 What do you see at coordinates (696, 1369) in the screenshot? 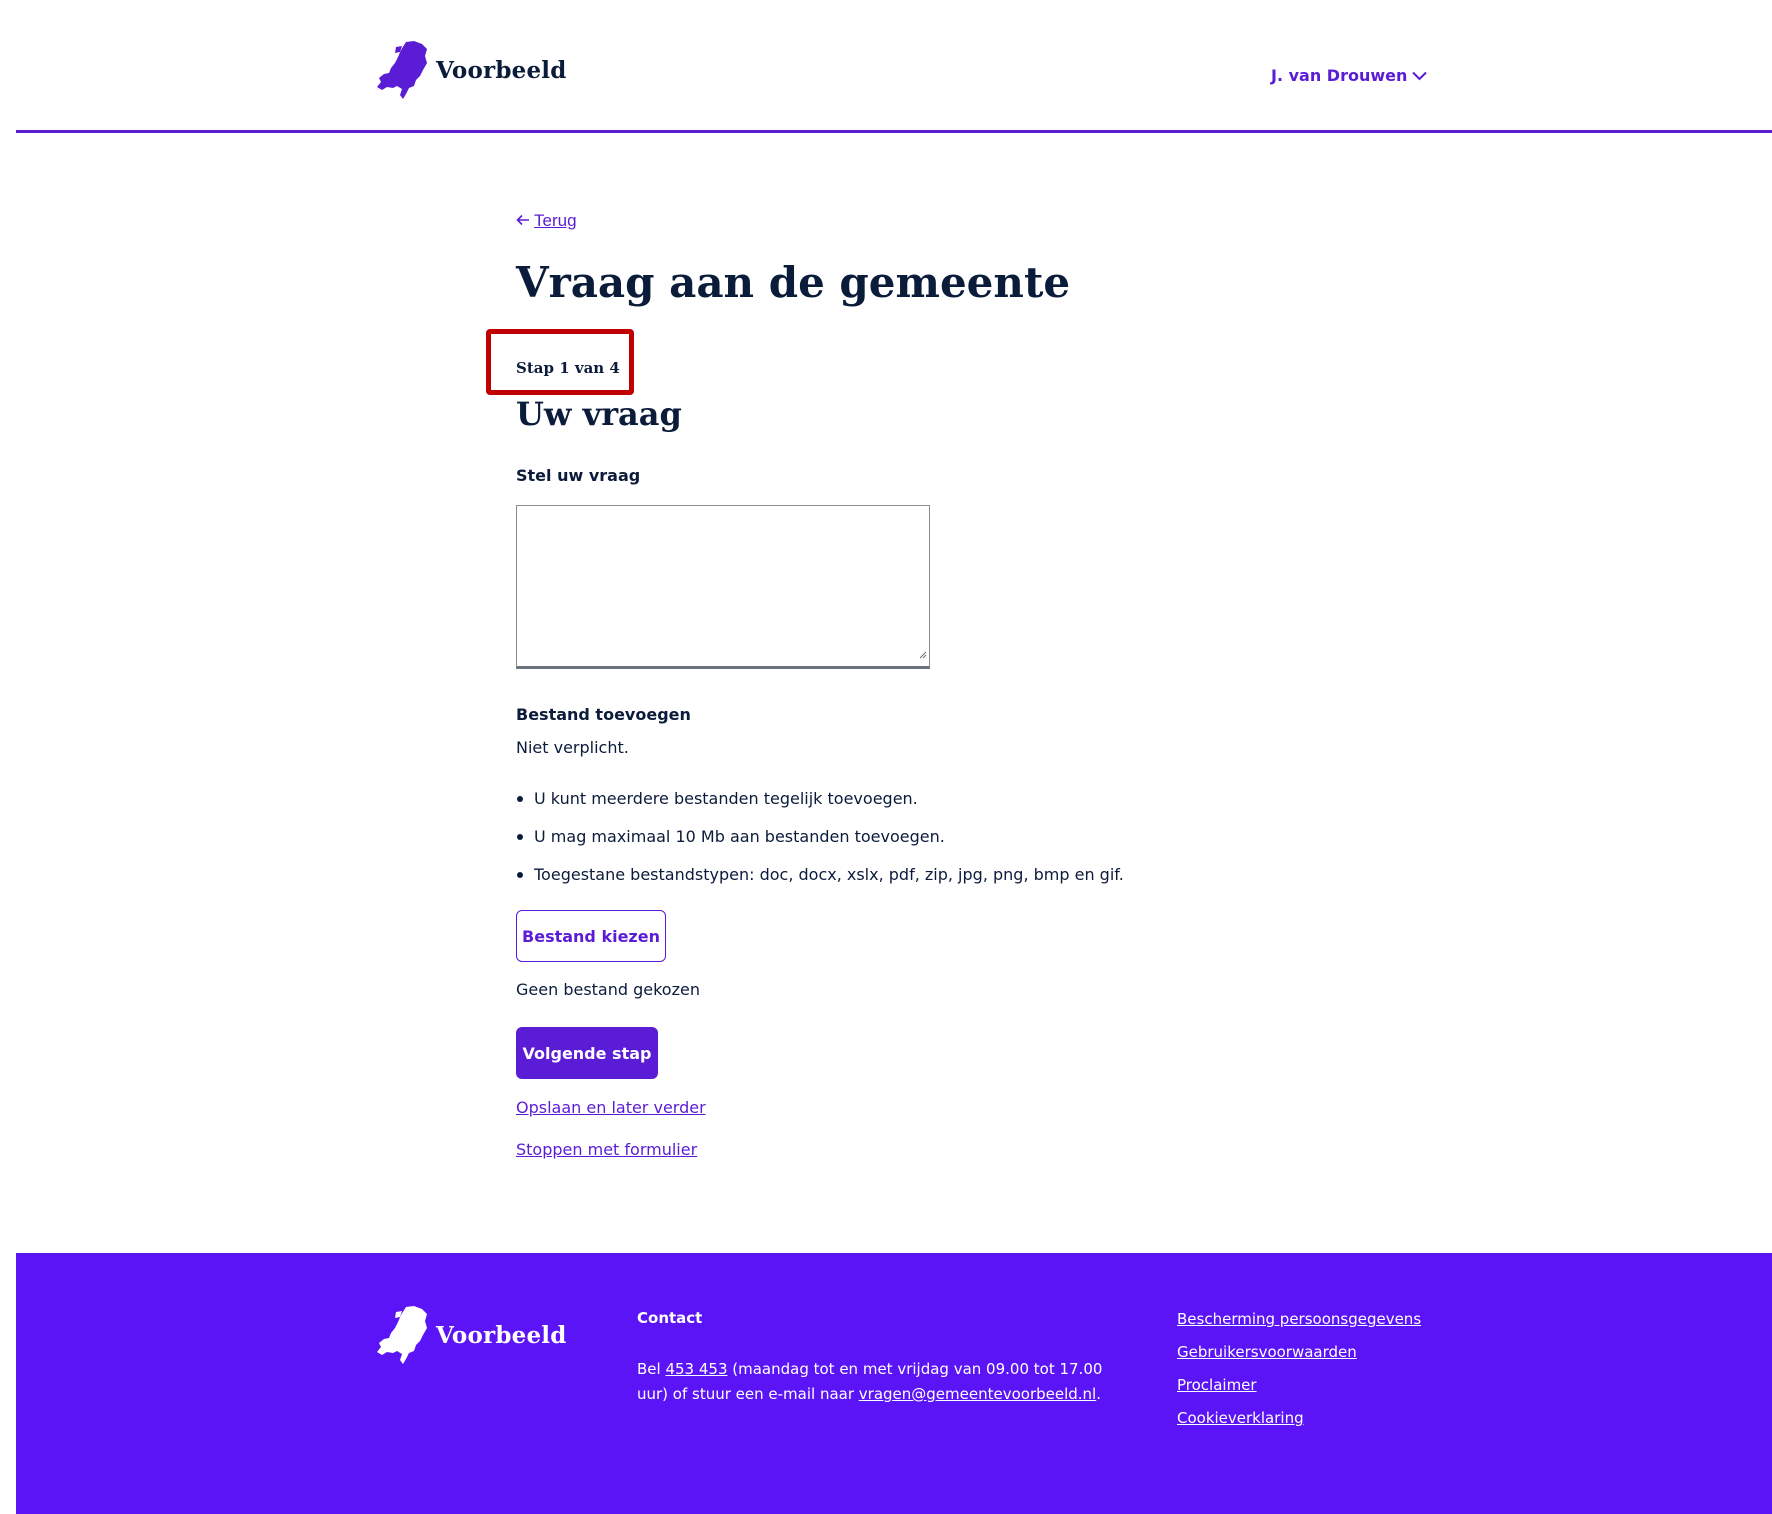
I see `phone-link: 453 453` at bounding box center [696, 1369].